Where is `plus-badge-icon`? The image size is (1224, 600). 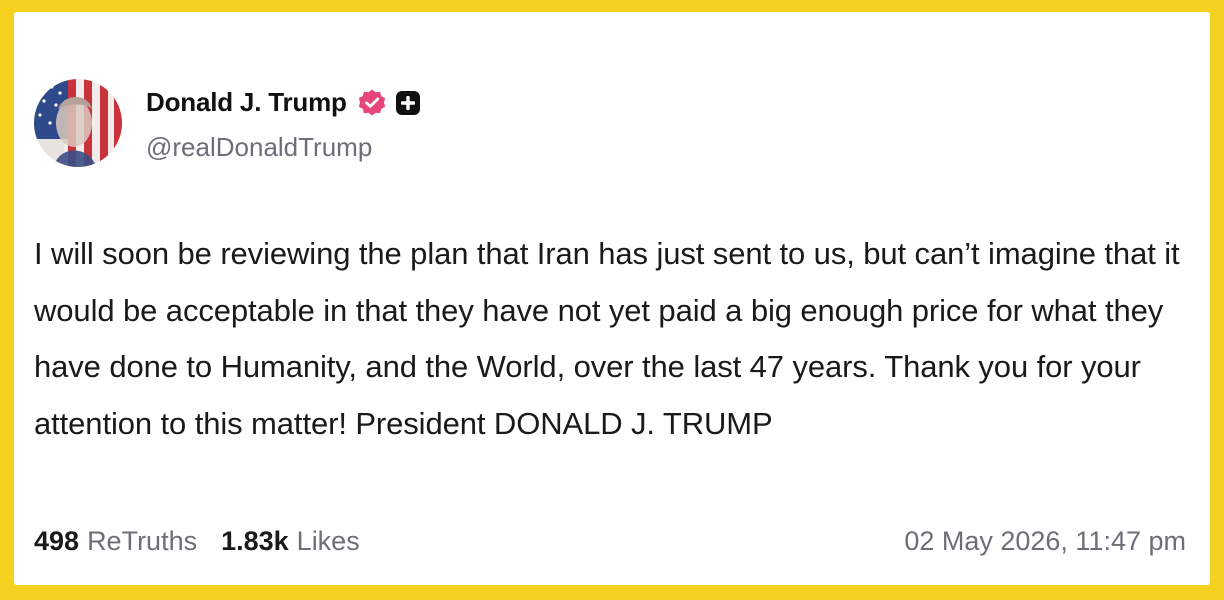 plus-badge-icon is located at coordinates (408, 103).